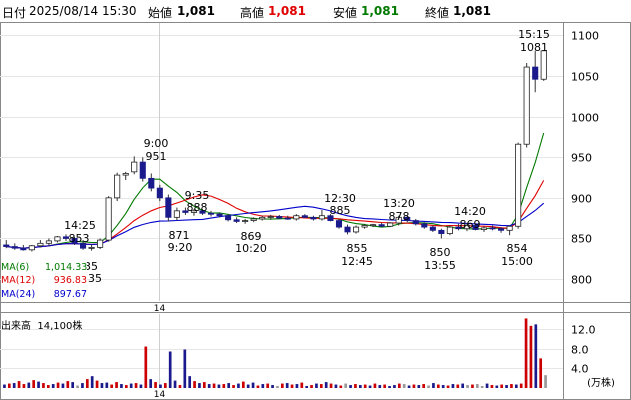  What do you see at coordinates (517, 261) in the screenshot?
I see `price-annotation: 15:00` at bounding box center [517, 261].